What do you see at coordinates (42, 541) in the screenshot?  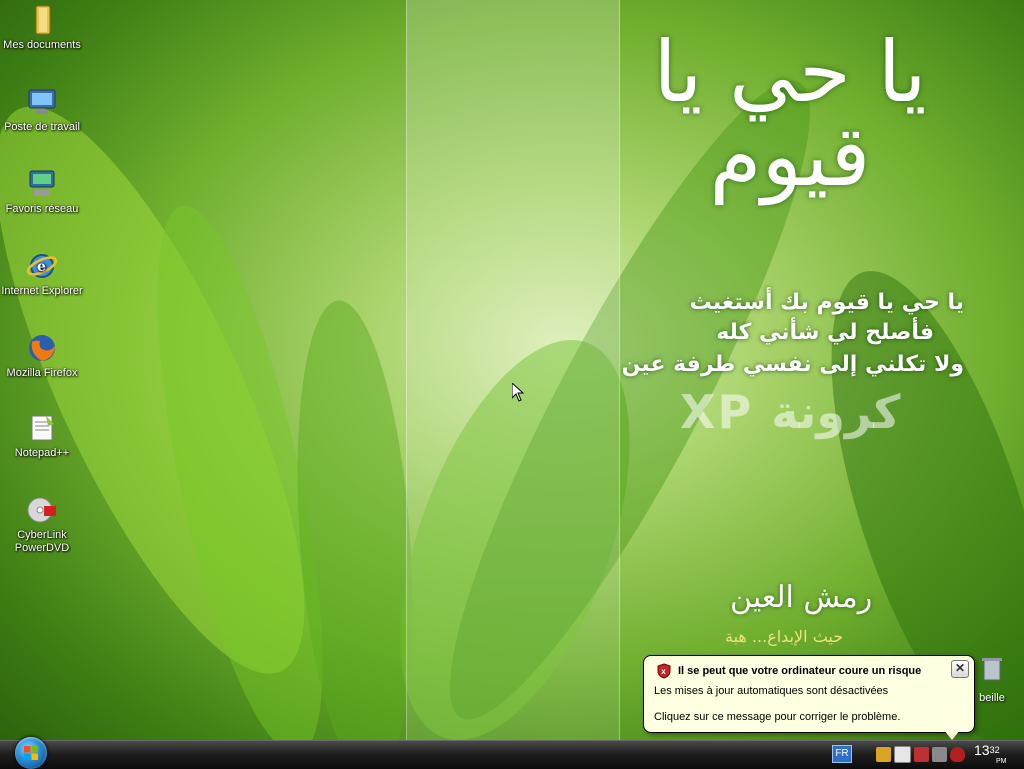 I see `desktop-icon-label: CyberLink PowerDVD` at bounding box center [42, 541].